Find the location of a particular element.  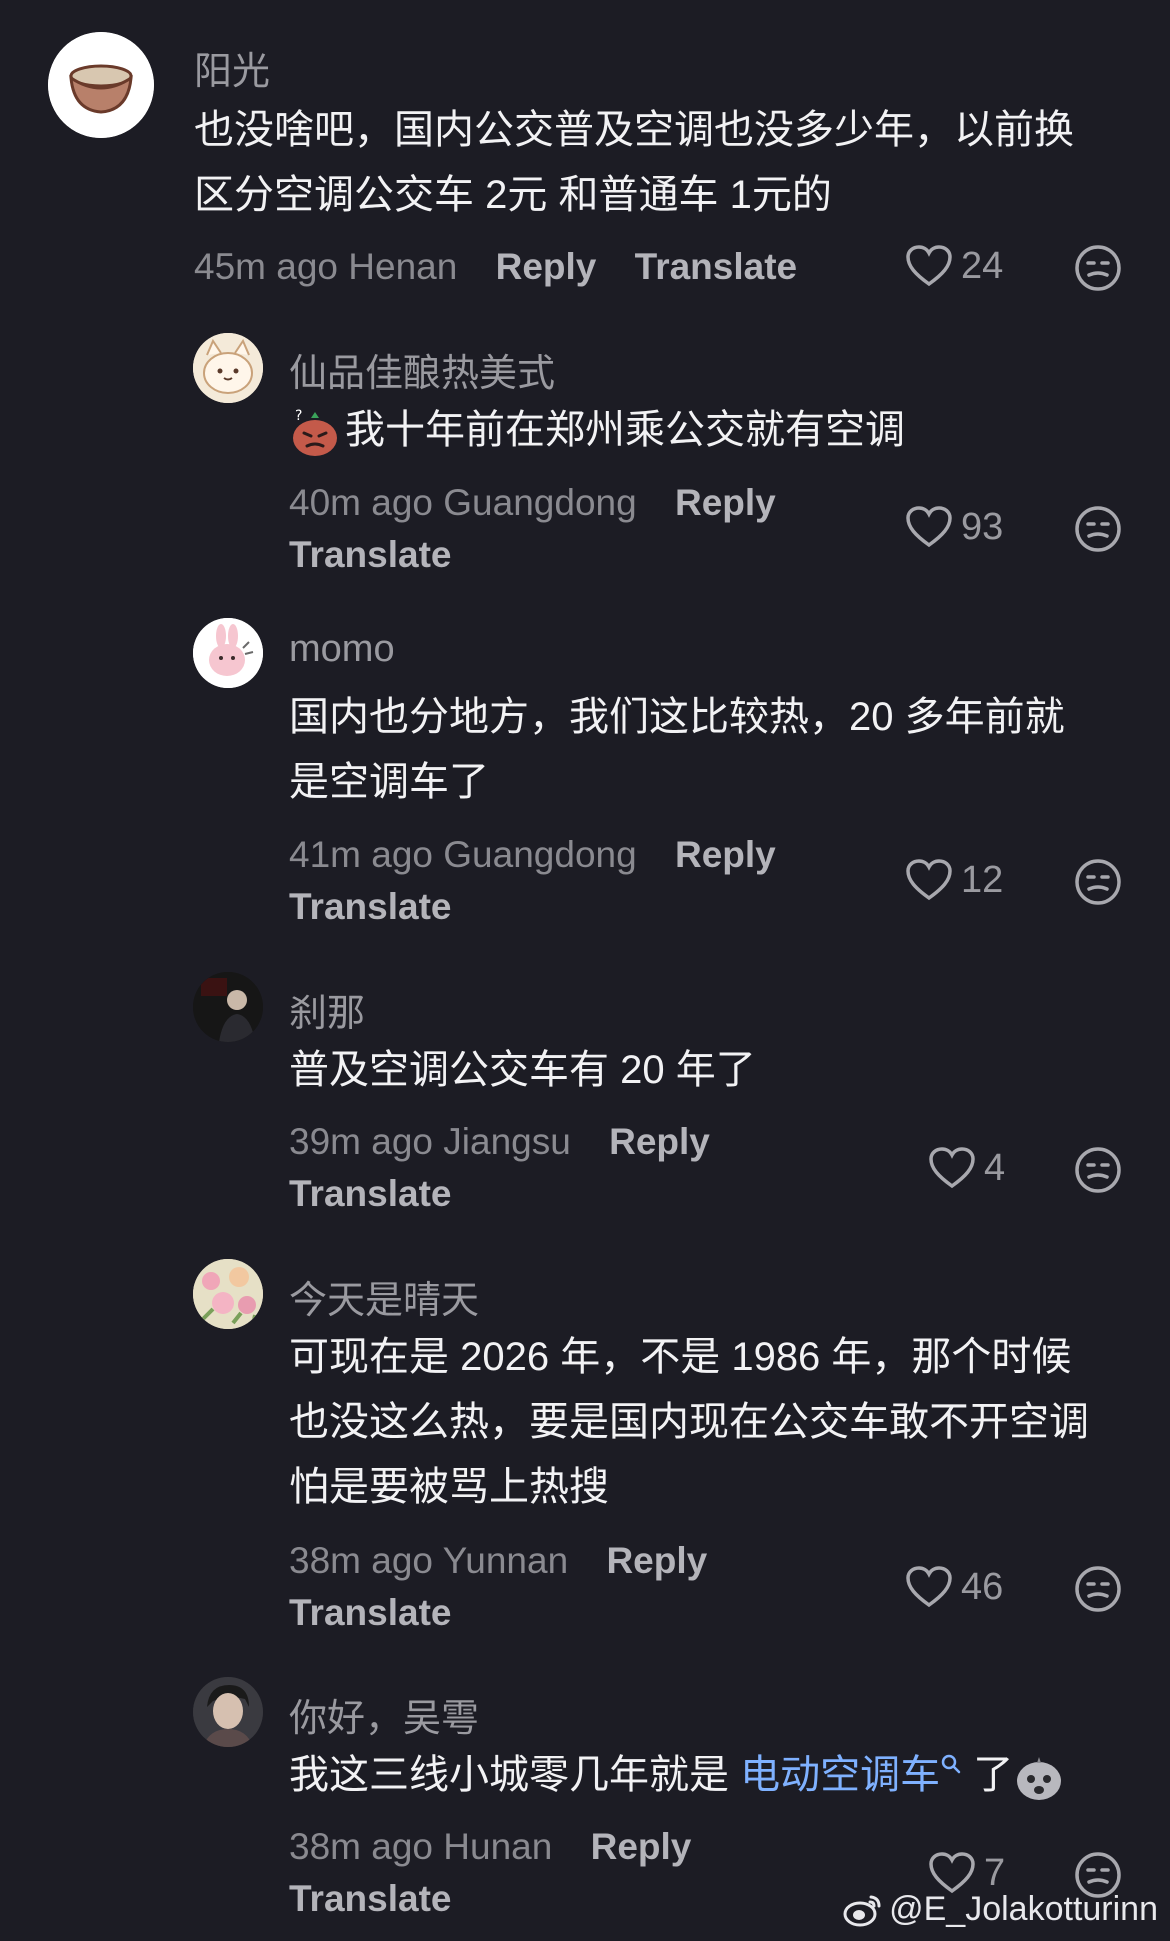

comment-text: 我这三线小城零几年就是 电动空调车 了 is located at coordinates (679, 1775).